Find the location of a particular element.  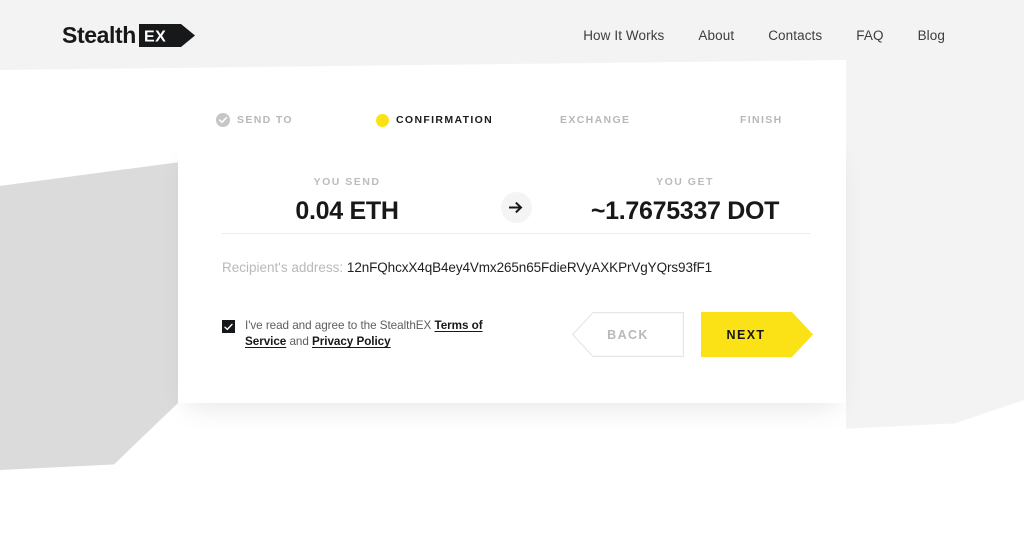

next-button: NEXT is located at coordinates (757, 334).